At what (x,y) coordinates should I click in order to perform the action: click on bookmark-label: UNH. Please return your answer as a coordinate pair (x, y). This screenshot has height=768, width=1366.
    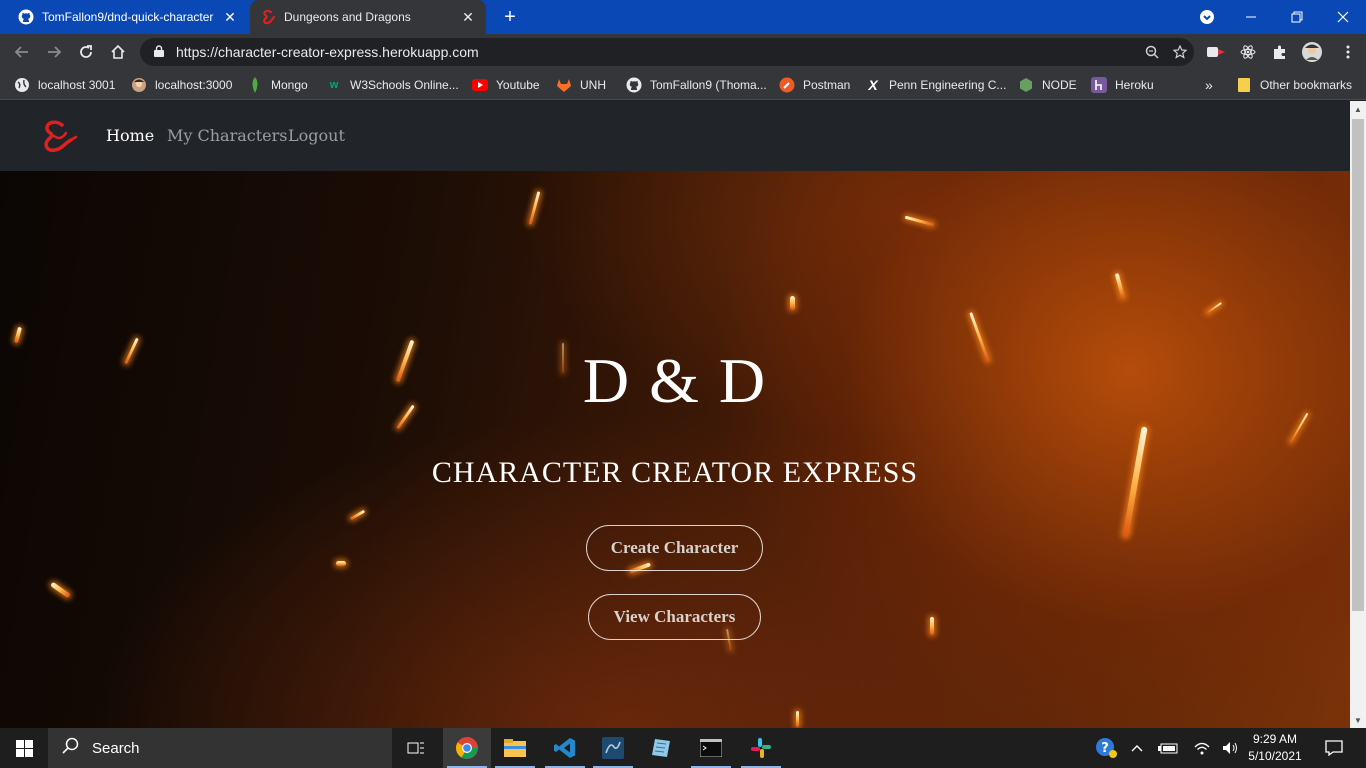
    Looking at the image, I should click on (593, 85).